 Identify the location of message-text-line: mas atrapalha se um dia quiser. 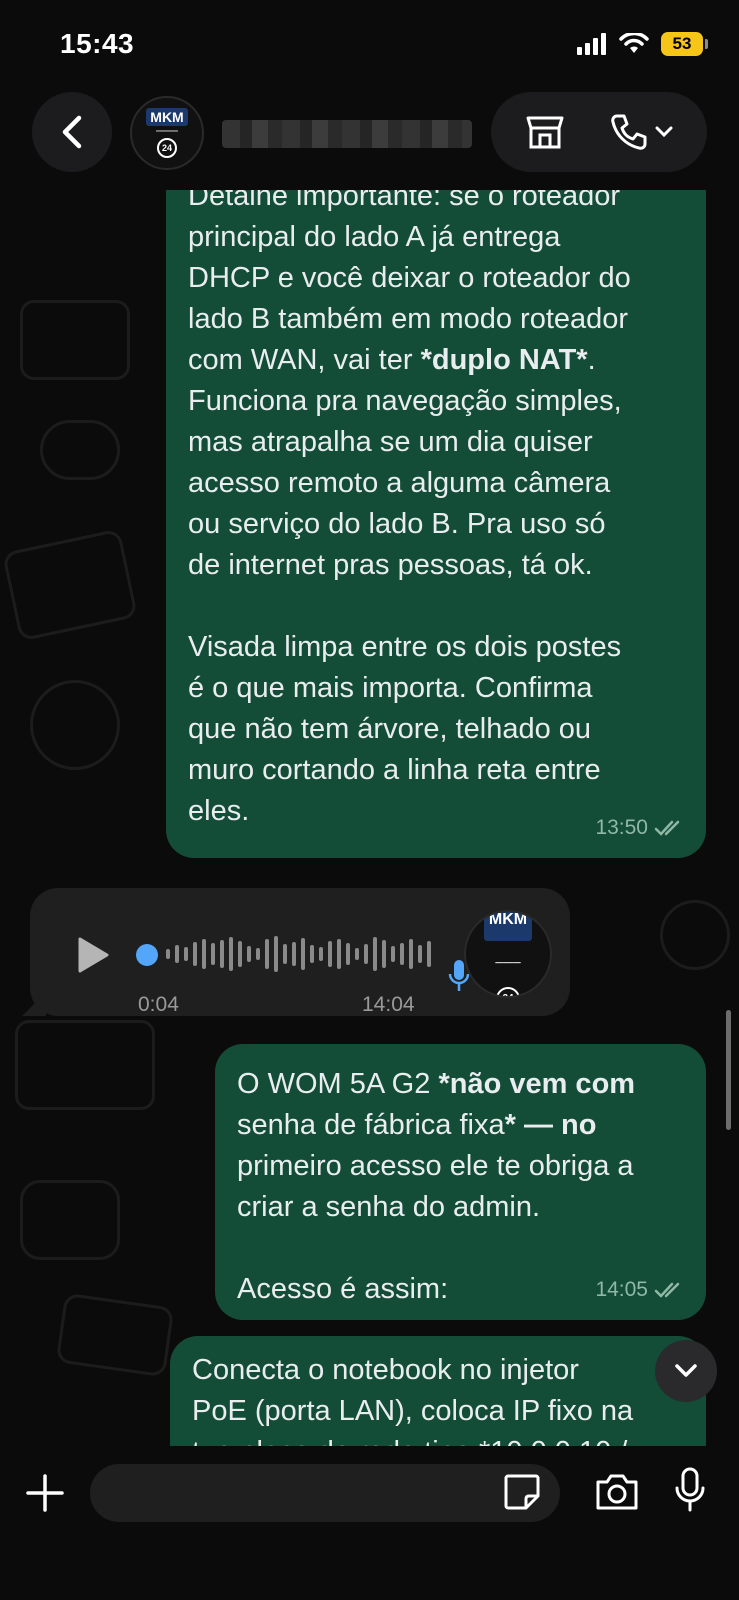
(390, 442).